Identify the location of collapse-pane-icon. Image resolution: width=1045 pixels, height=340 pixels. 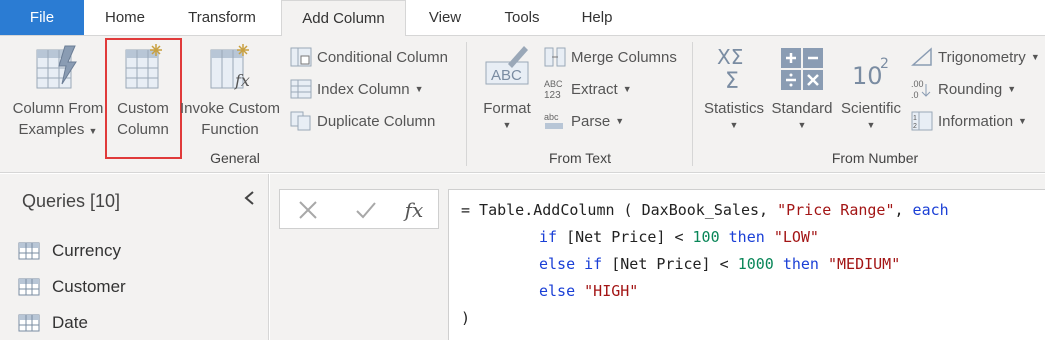
(249, 200).